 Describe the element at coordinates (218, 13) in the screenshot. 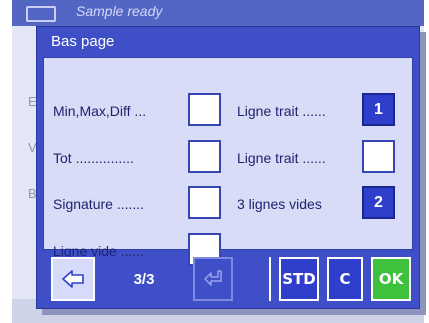

I see `background-titlebar: Sample ready` at that location.